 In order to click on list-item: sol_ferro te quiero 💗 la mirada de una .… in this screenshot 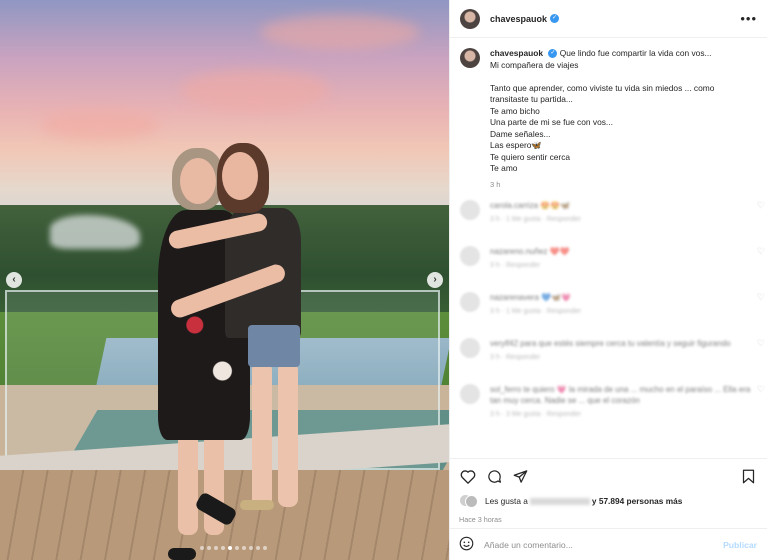, I will do `click(612, 407)`.